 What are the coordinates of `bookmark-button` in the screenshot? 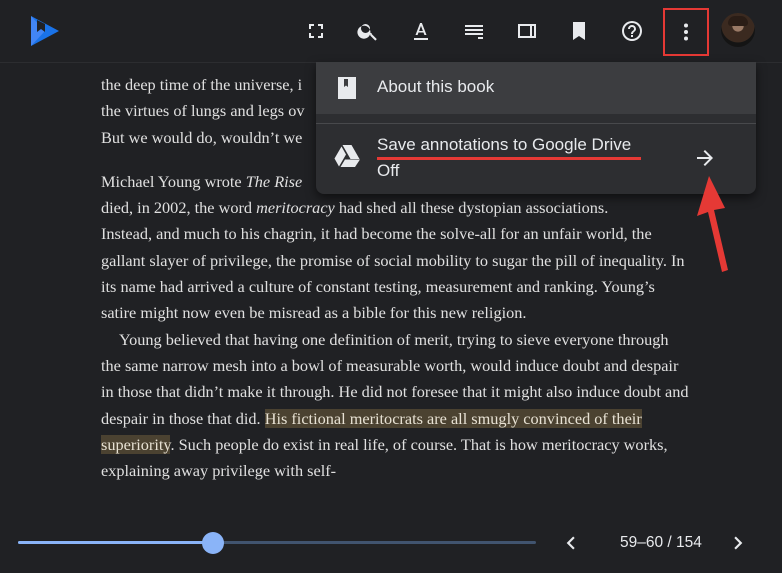 It's located at (579, 31).